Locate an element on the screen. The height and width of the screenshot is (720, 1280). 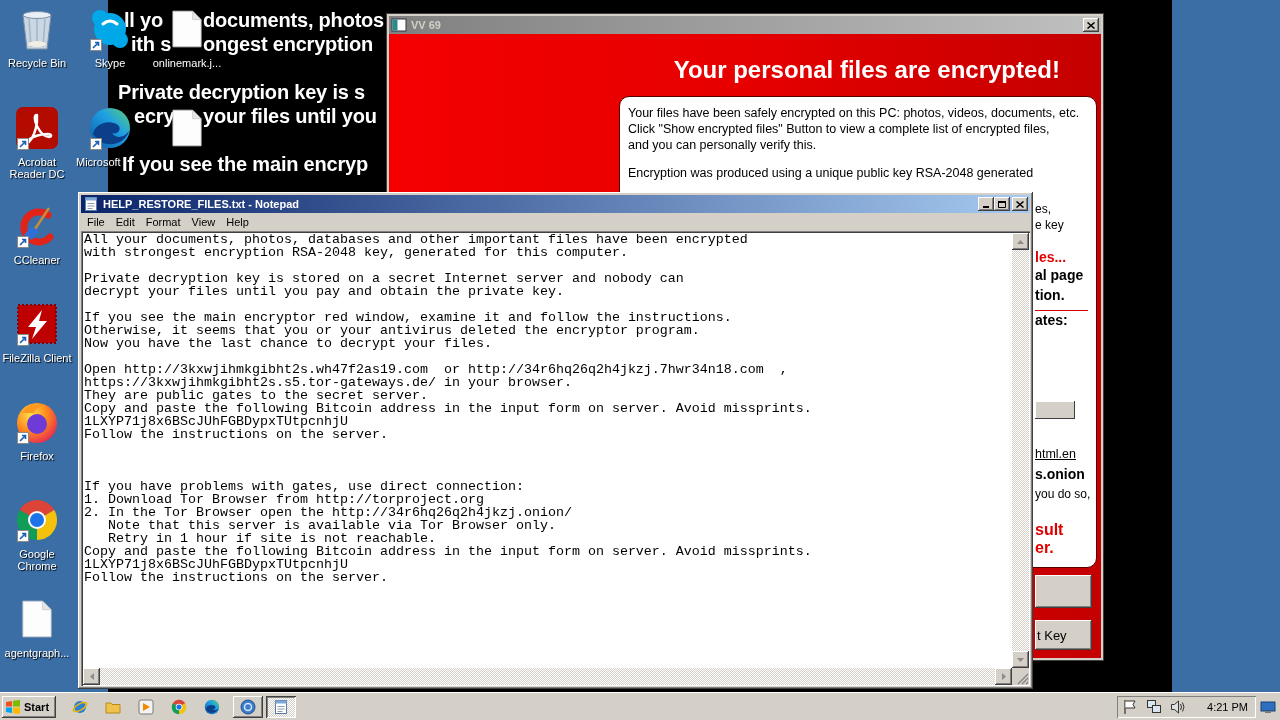
icon-label: FileZilla Client is located at coordinates (37, 358).